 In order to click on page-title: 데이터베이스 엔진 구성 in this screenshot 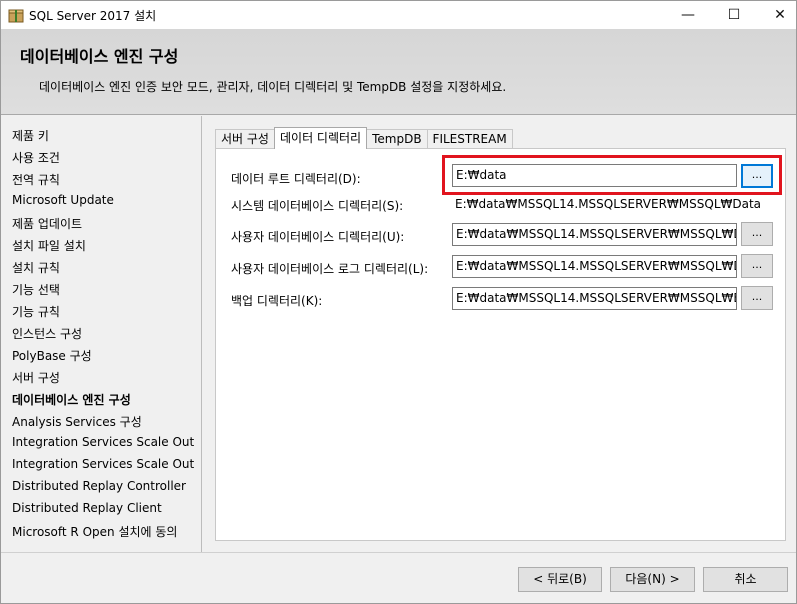, I will do `click(99, 56)`.